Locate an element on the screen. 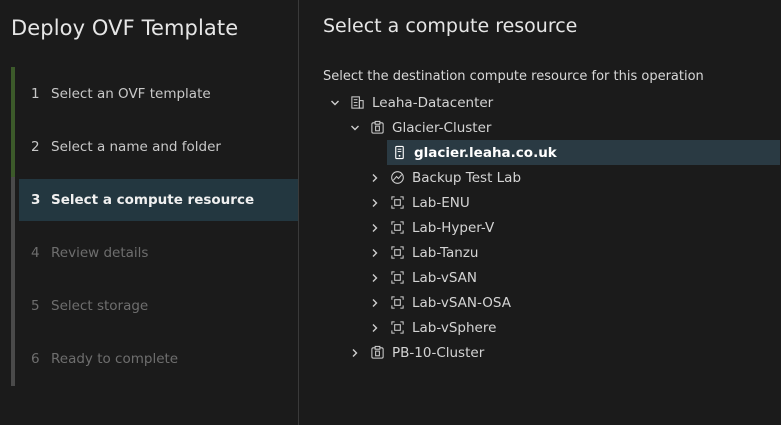 Image resolution: width=781 pixels, height=425 pixels. tree-node-host-glacier: glacier.leaha.co.uk is located at coordinates (583, 152).